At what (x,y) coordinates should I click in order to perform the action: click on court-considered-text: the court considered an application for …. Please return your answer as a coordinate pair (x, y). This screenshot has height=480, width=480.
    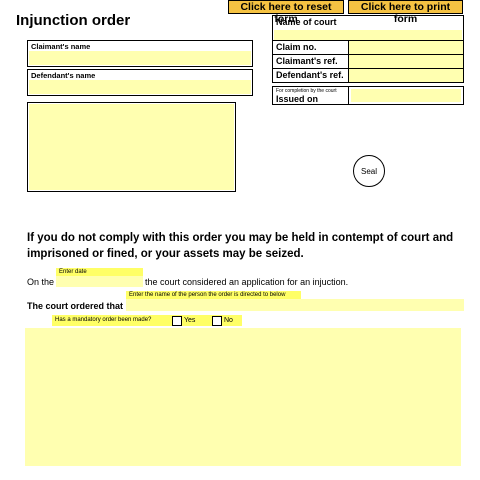
    Looking at the image, I should click on (247, 282).